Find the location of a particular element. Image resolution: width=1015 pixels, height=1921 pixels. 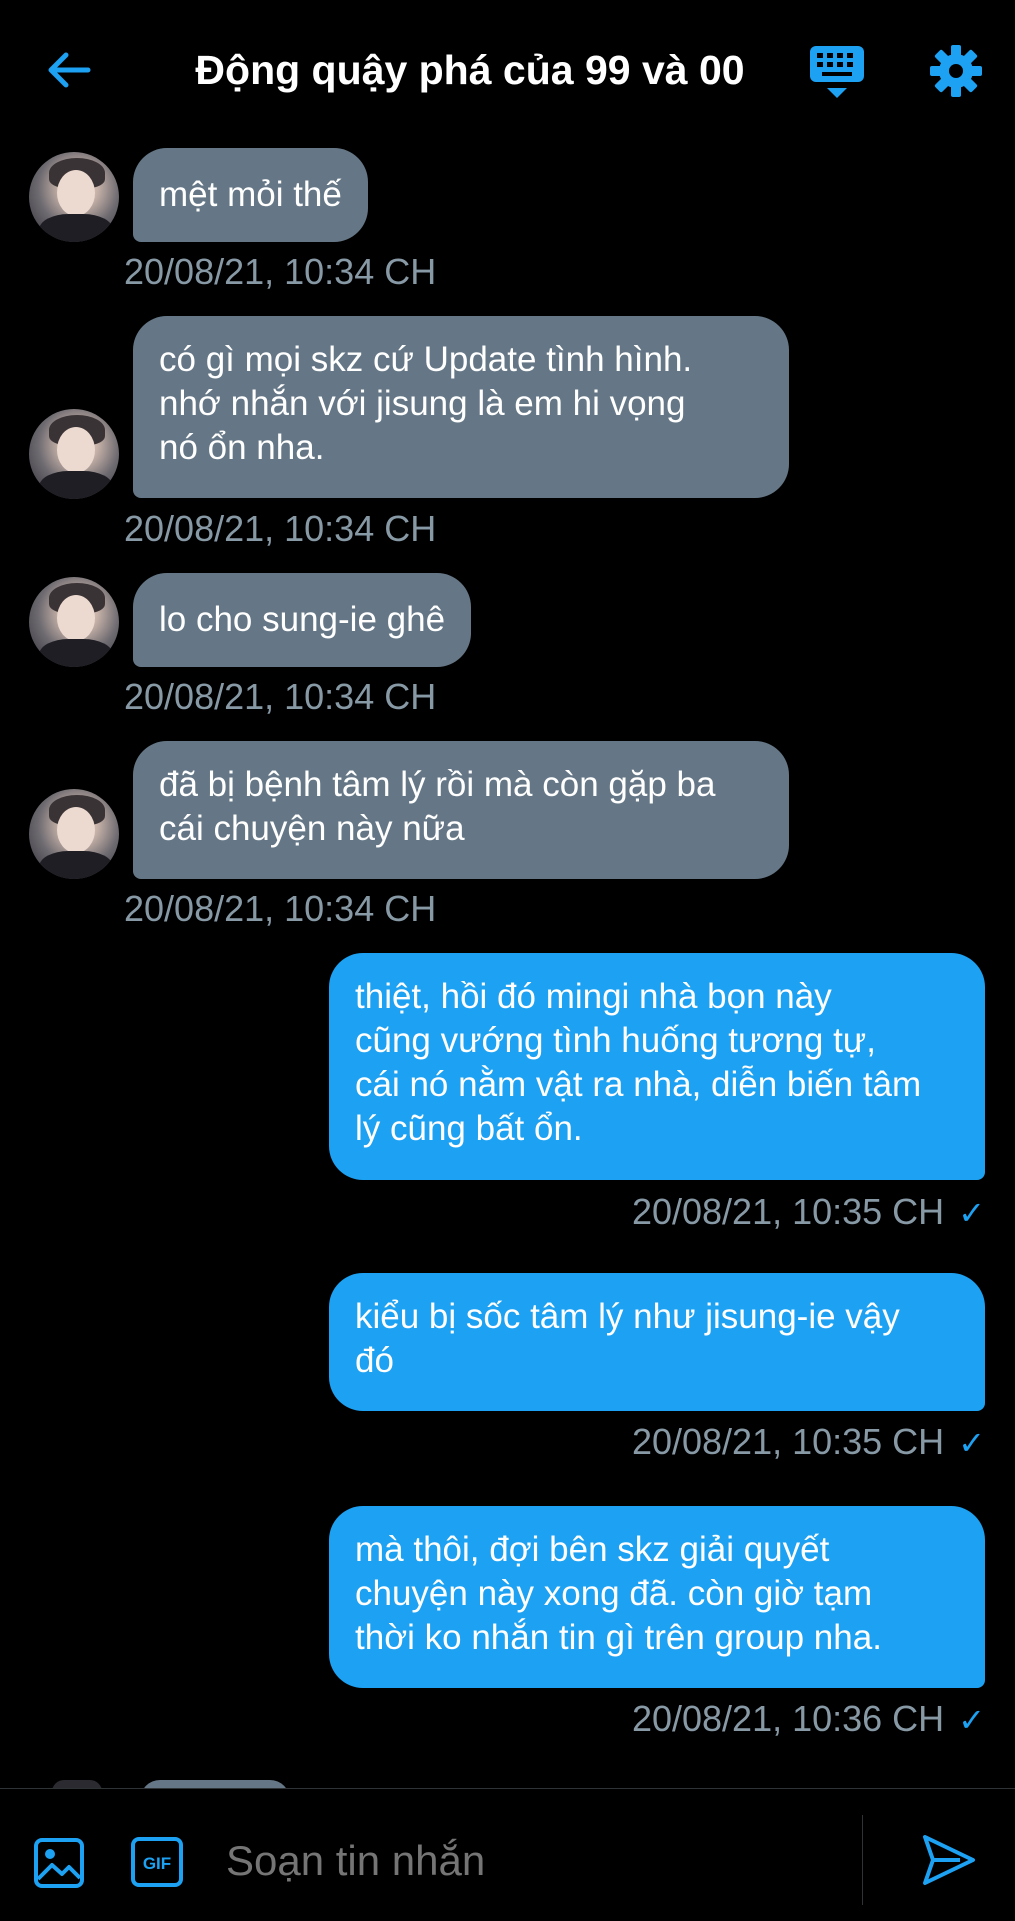

message-text-line: nhớ nhắn với jisung là em hi vọng is located at coordinates (422, 403).